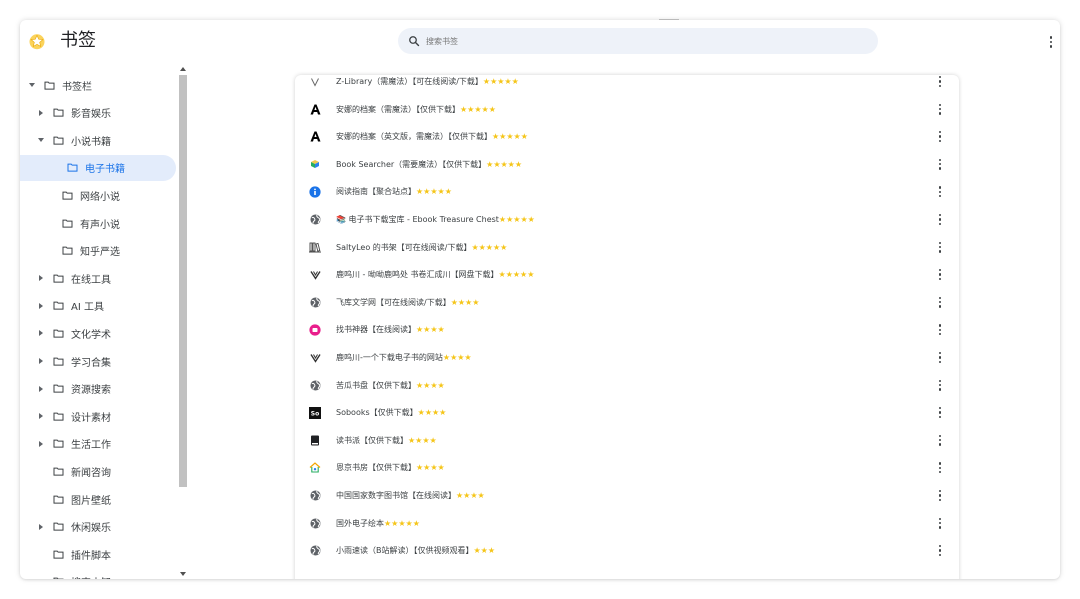 The height and width of the screenshot is (599, 1080). Describe the element at coordinates (416, 109) in the screenshot. I see `bookmark-title: 安娜的档案（需魔法）【仅供下载】★★★★★` at that location.